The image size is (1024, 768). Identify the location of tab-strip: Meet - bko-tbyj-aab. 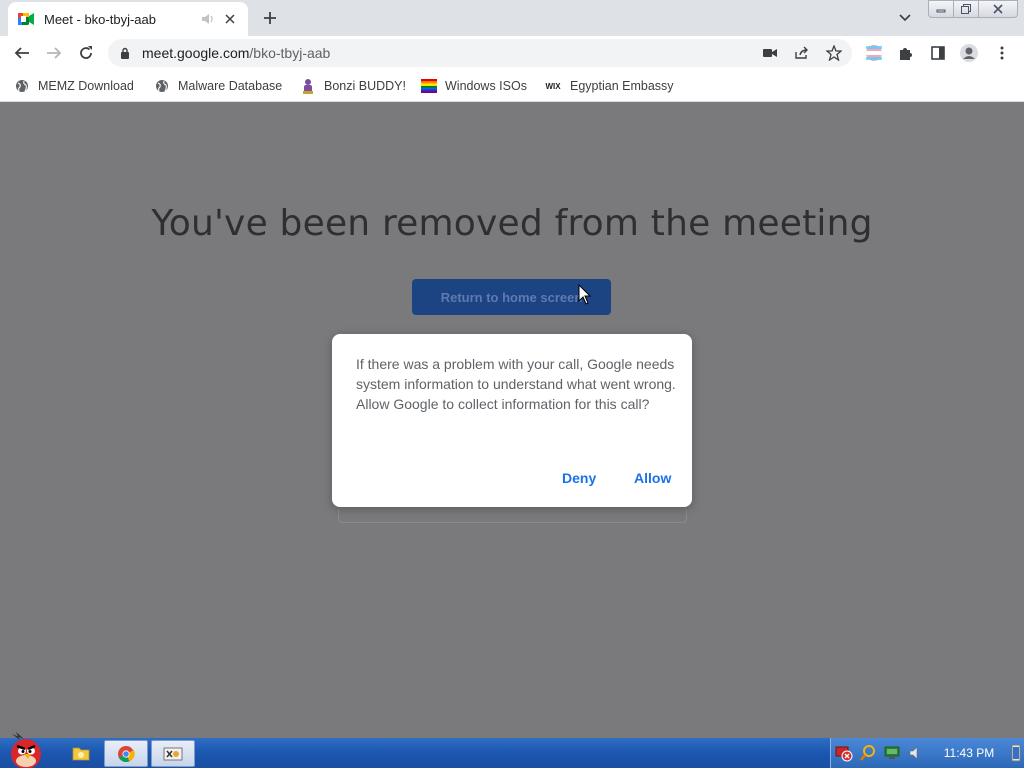
(512, 18).